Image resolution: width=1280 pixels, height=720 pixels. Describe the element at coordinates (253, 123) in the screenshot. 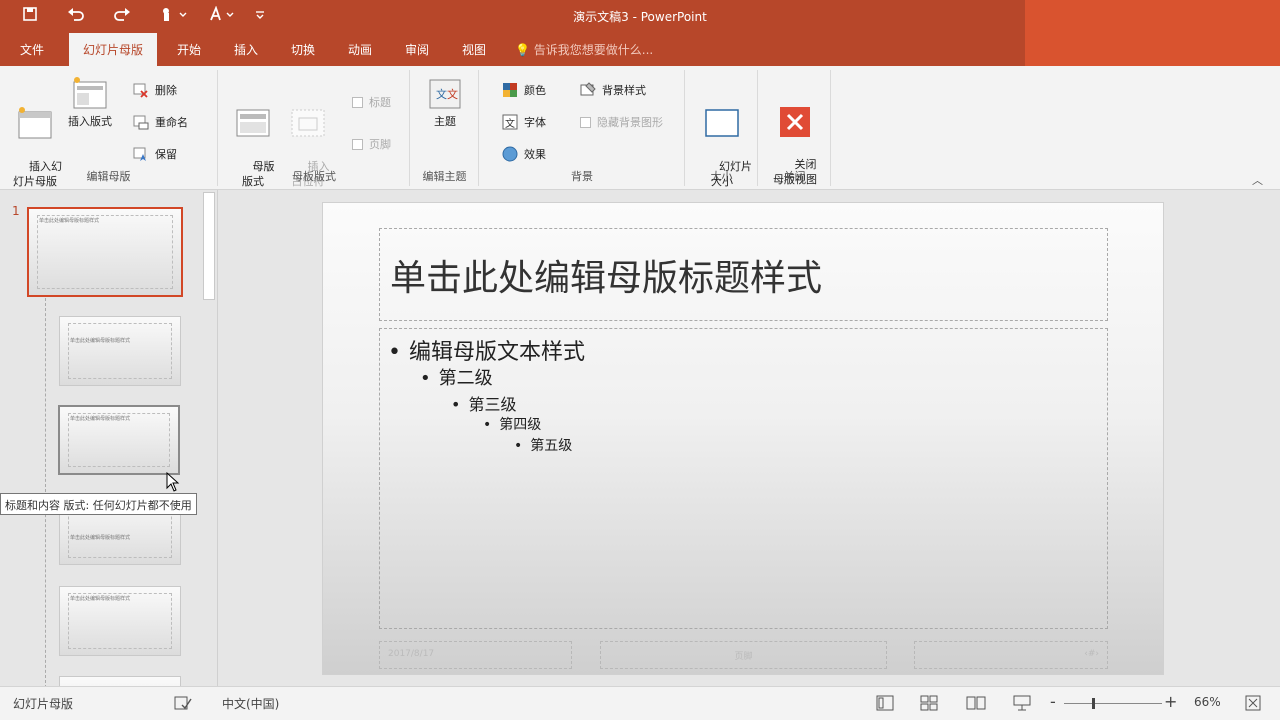

I see `master-layout-icon` at that location.